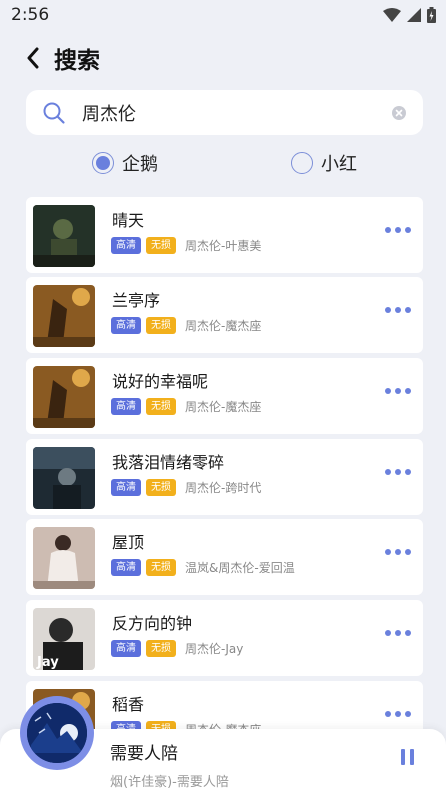 This screenshot has height=794, width=446. I want to click on player-album-cover, so click(57, 733).